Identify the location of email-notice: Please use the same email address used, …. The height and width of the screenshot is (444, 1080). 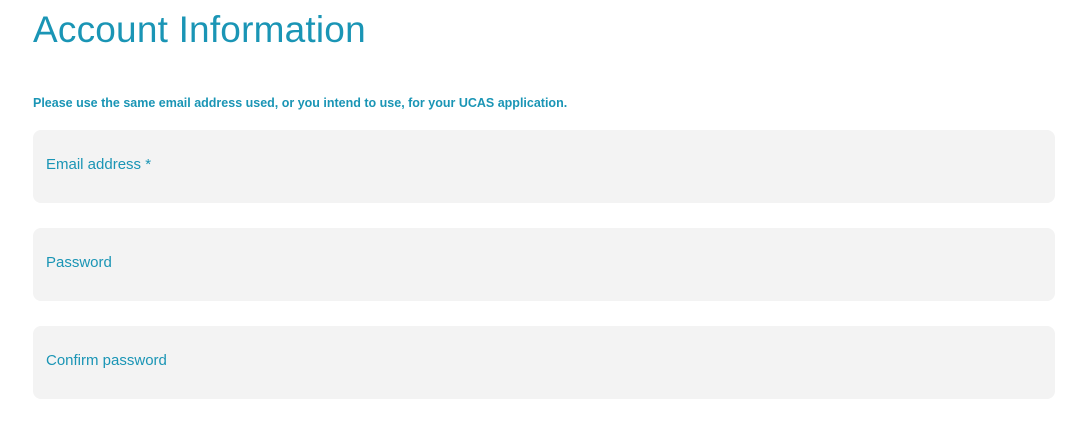
(300, 103).